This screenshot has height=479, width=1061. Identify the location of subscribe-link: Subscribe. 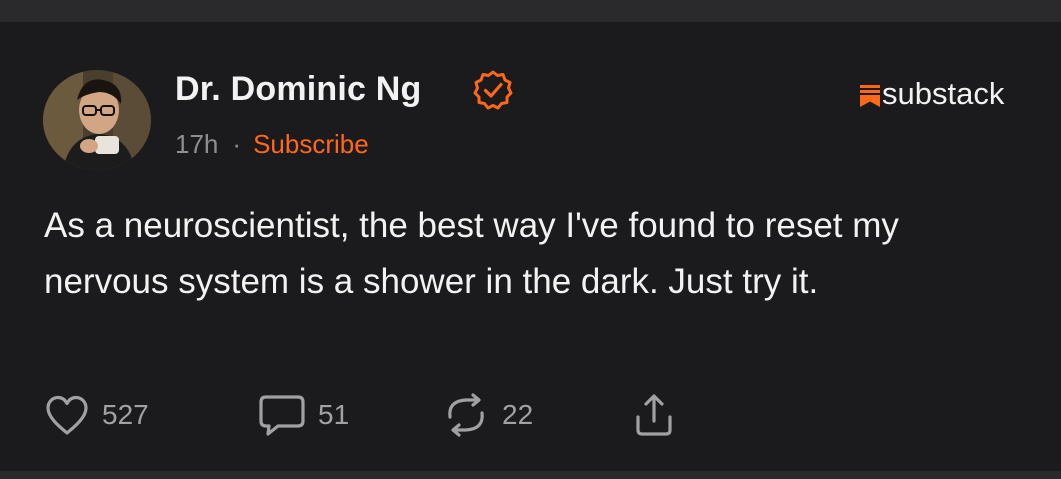
(311, 144).